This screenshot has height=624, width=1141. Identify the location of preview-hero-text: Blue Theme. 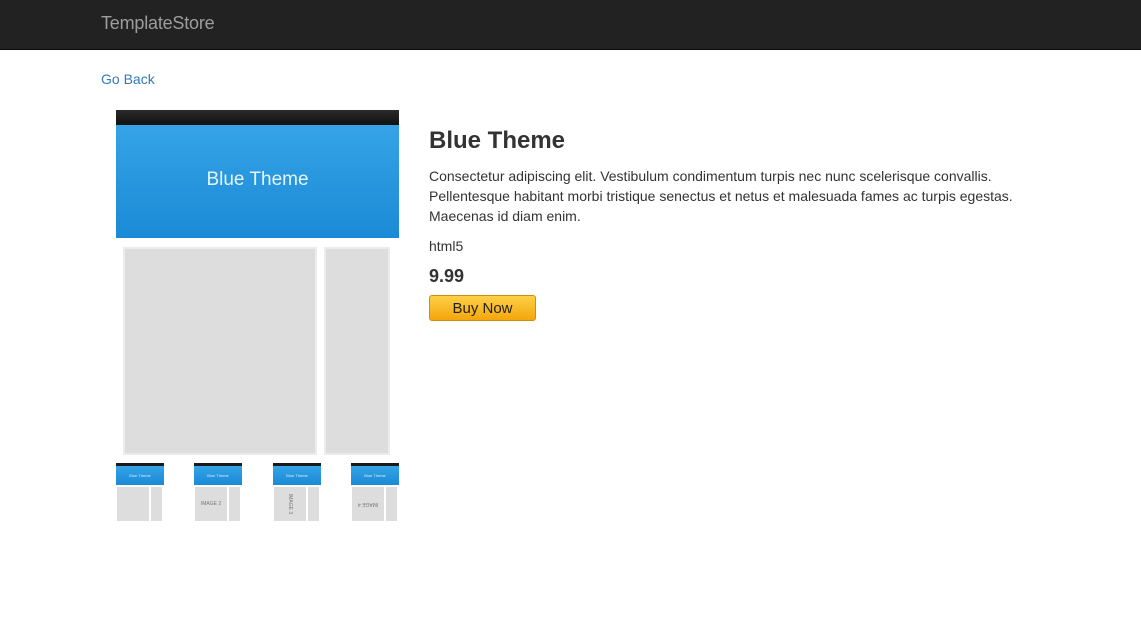
(257, 179).